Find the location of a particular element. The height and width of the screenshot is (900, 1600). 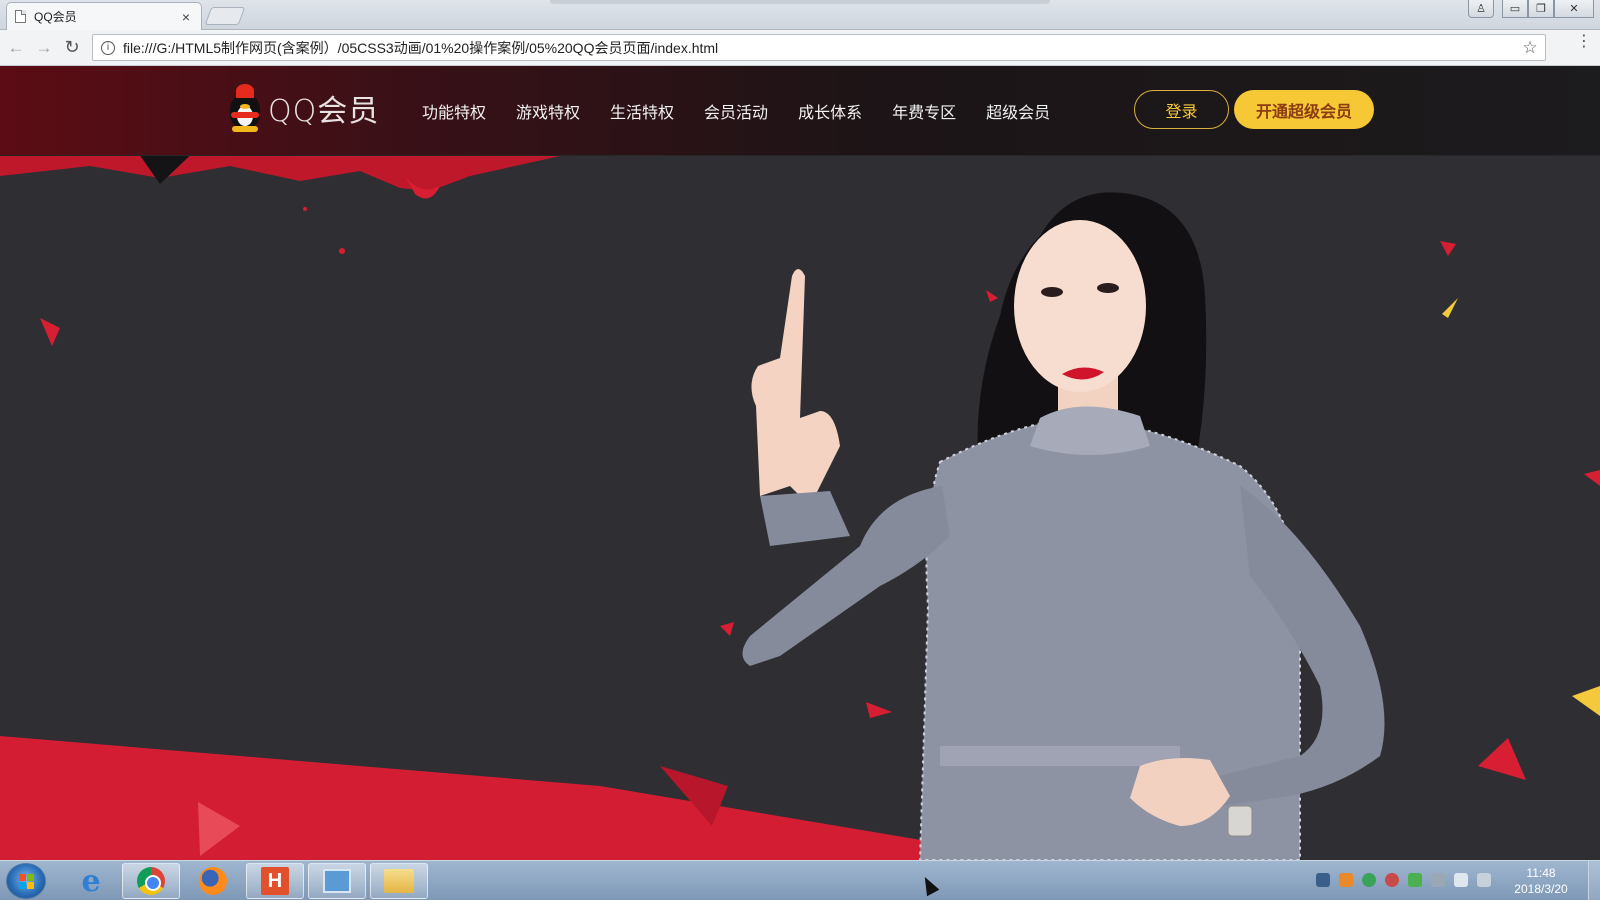

shield-tray-icon is located at coordinates (1415, 880).